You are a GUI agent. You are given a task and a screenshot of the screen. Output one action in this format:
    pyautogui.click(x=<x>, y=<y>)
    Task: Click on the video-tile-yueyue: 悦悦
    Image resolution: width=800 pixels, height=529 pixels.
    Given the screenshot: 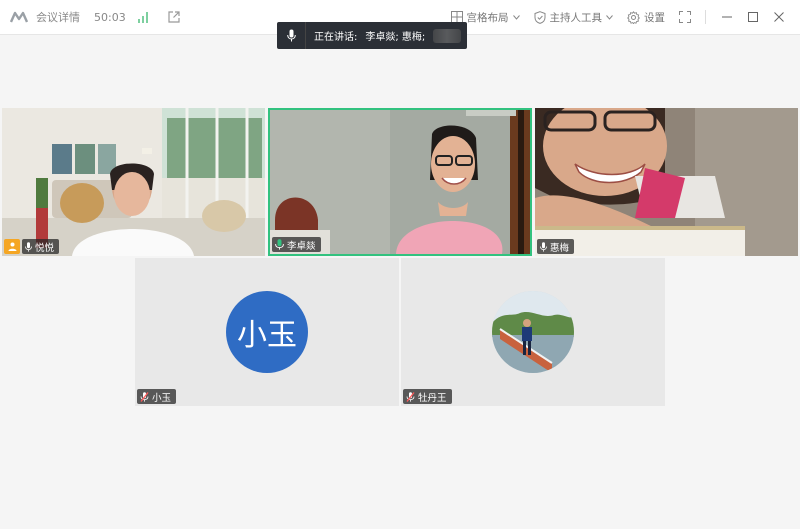 What is the action you would take?
    pyautogui.click(x=133, y=182)
    